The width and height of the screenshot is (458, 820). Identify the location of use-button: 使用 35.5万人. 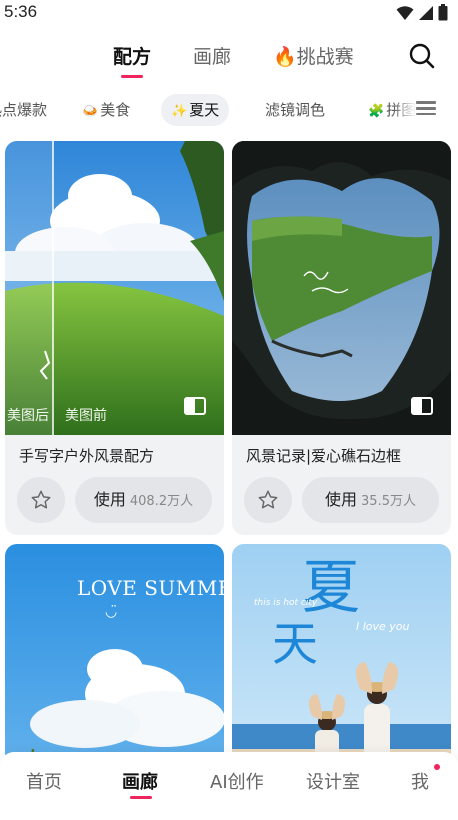
(370, 500).